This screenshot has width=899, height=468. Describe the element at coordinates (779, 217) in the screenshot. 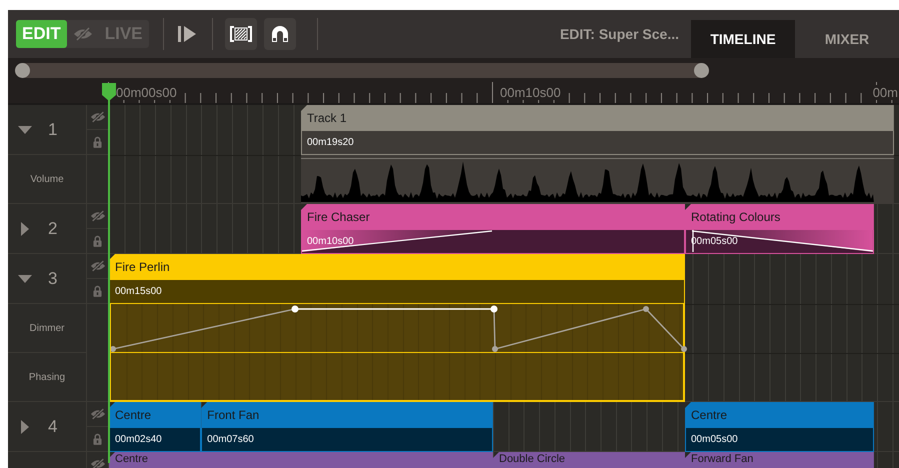

I see `clip-title: Rotating Colours` at that location.